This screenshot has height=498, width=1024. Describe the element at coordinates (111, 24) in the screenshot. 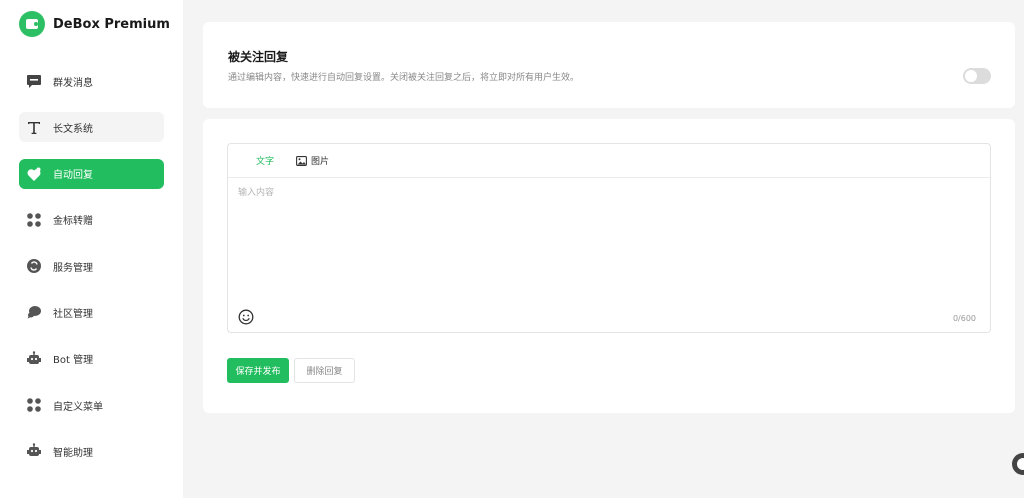

I see `brand-name: DeBox Premium` at that location.